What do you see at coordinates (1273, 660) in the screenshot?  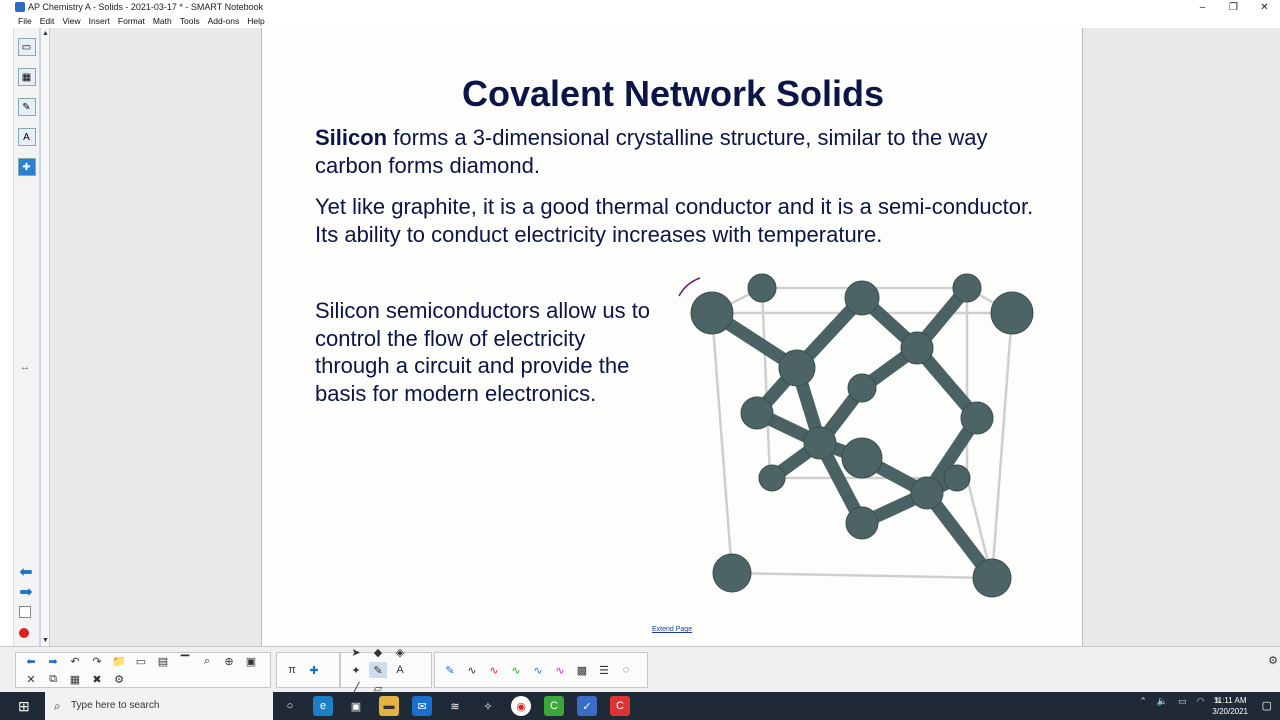 I see `toolbar-settings-icon: ⚙` at bounding box center [1273, 660].